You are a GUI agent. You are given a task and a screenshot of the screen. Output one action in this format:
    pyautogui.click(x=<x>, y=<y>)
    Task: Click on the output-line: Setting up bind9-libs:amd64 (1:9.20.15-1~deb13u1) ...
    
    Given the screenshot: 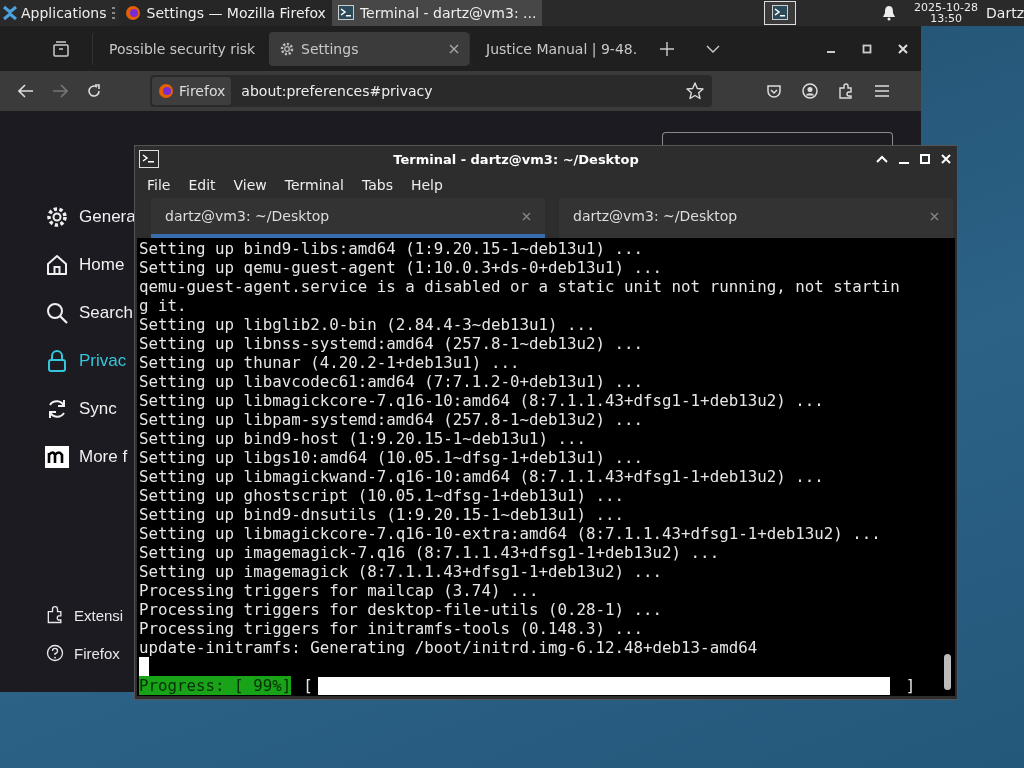 What is the action you would take?
    pyautogui.click(x=392, y=248)
    